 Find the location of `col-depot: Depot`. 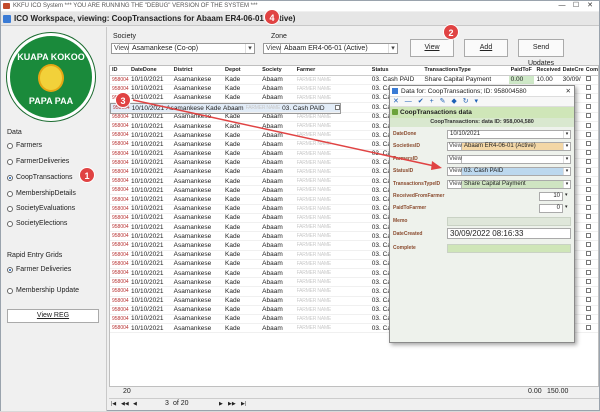

col-depot: Depot is located at coordinates (242, 71).